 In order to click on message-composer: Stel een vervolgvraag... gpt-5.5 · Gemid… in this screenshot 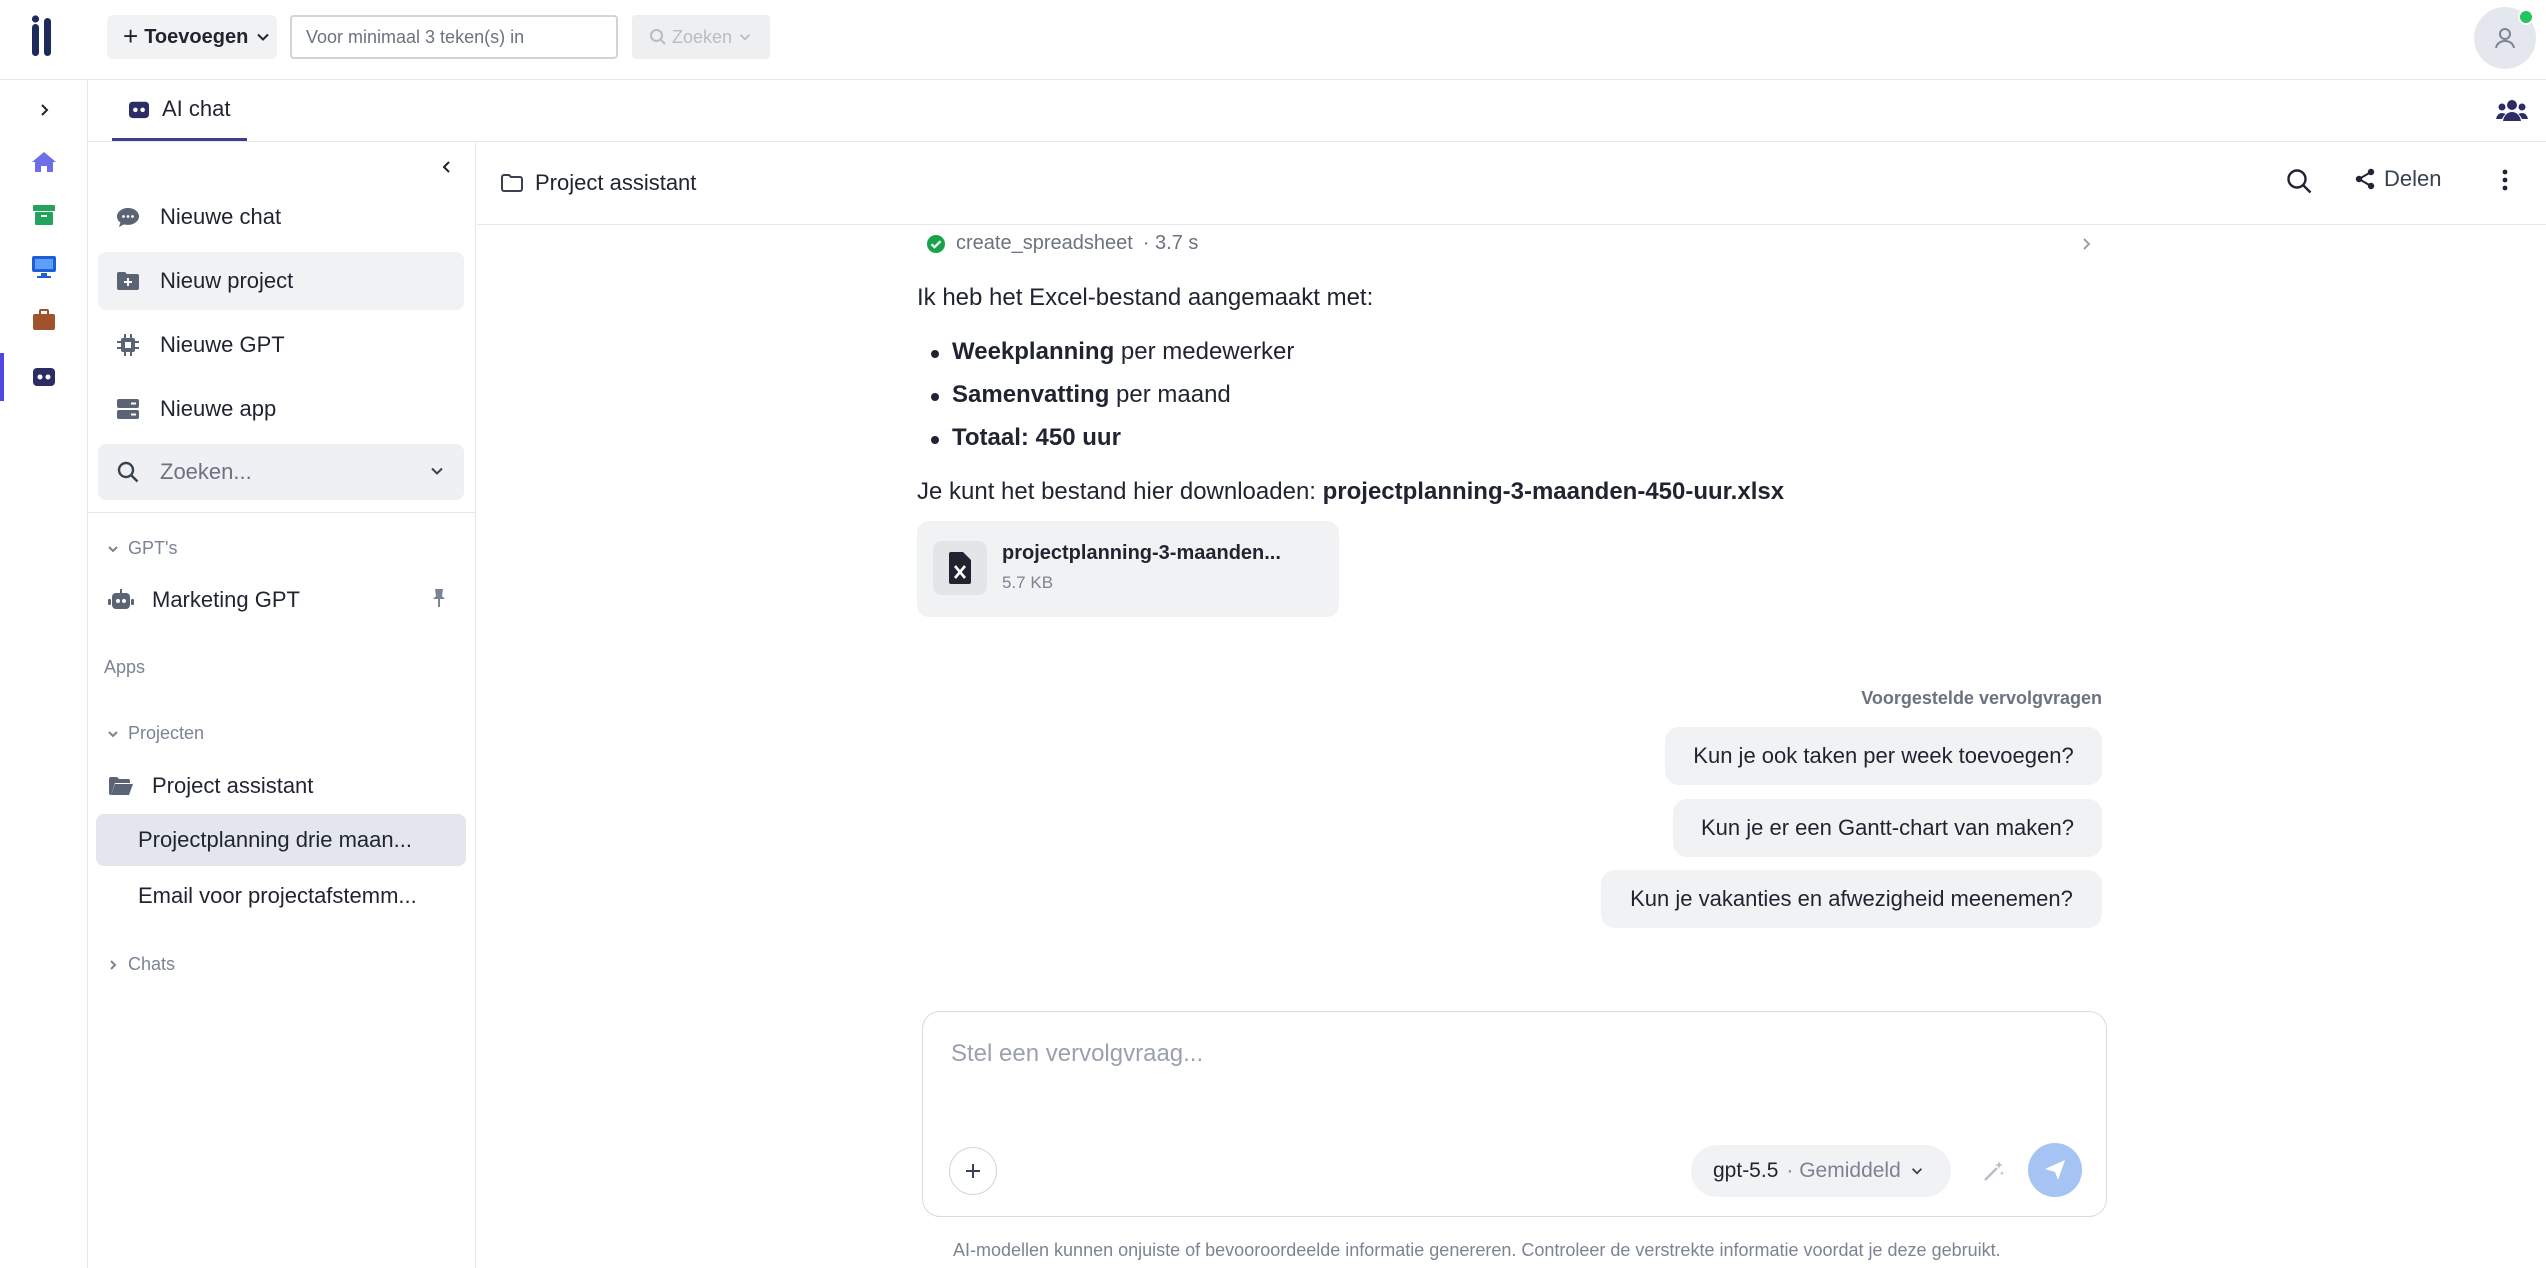, I will do `click(1514, 1114)`.